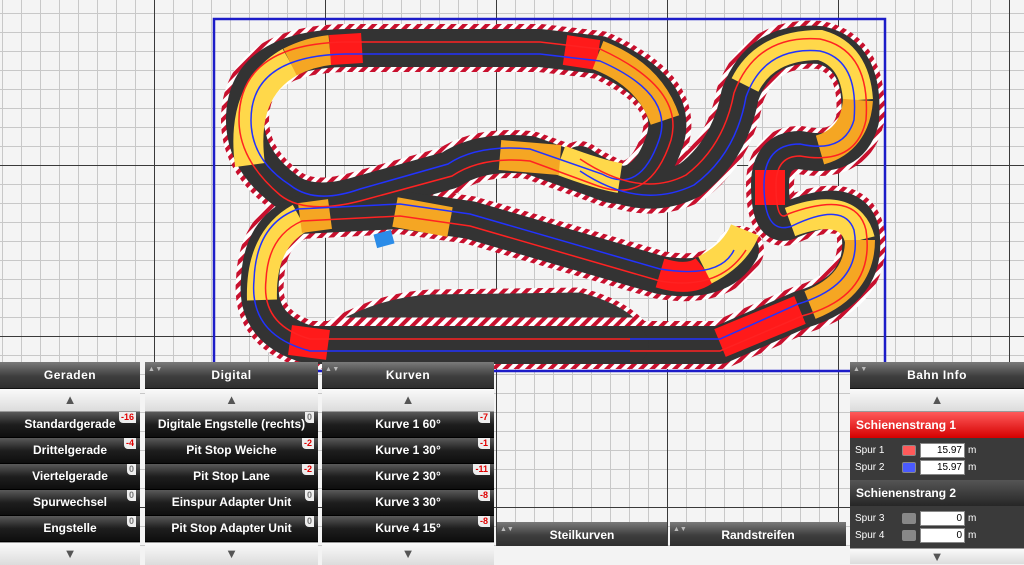 The width and height of the screenshot is (1024, 565). I want to click on piece-label: Standardgerade, so click(70, 424).